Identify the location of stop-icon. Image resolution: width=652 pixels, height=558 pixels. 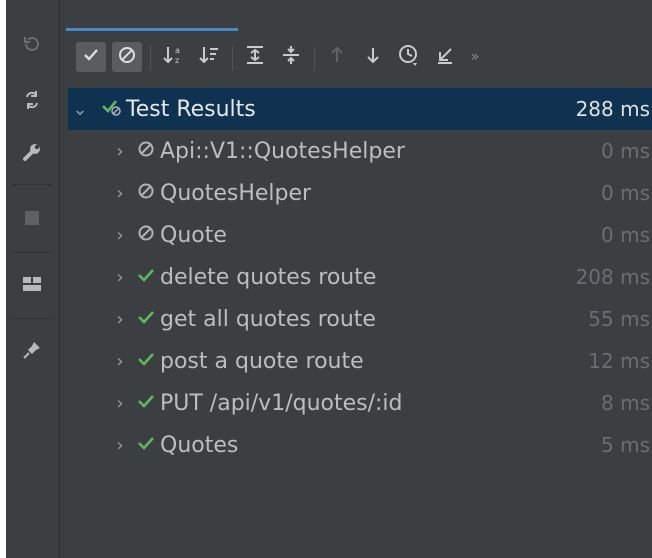
(32, 218).